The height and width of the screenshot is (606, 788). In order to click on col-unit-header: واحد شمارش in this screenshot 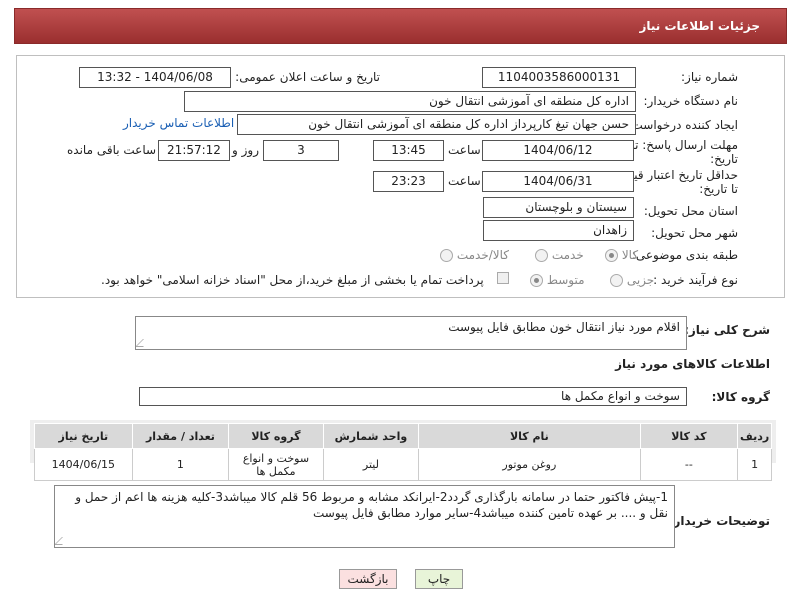, I will do `click(371, 436)`.